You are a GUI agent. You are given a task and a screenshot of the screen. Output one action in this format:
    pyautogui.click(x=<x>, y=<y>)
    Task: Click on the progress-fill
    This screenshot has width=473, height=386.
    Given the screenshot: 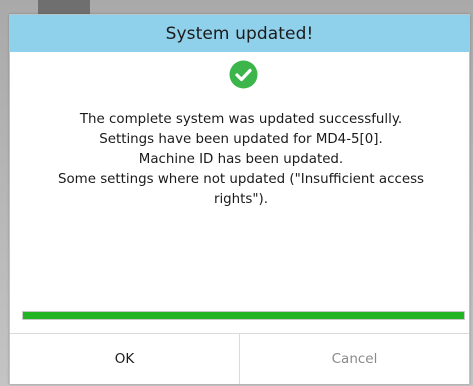 What is the action you would take?
    pyautogui.click(x=243, y=315)
    